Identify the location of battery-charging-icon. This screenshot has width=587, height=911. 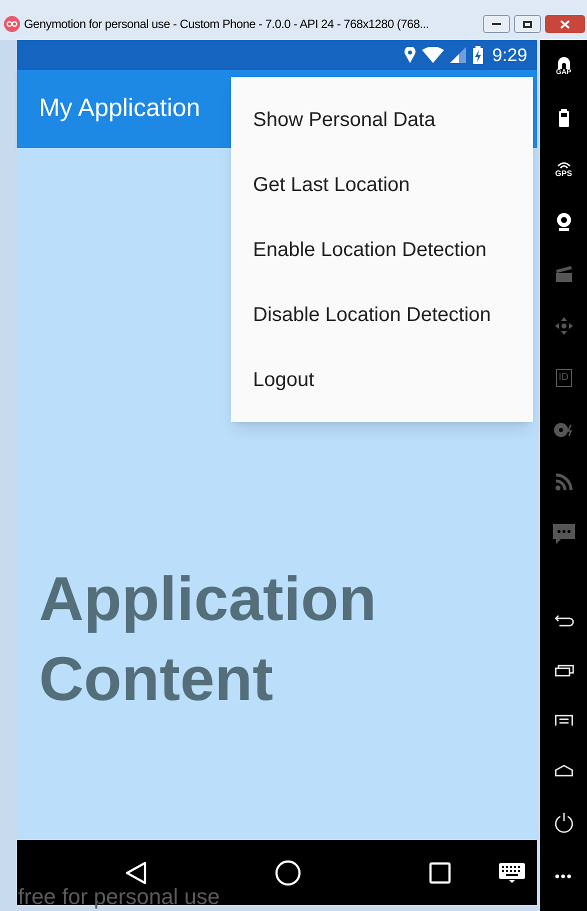
(478, 55).